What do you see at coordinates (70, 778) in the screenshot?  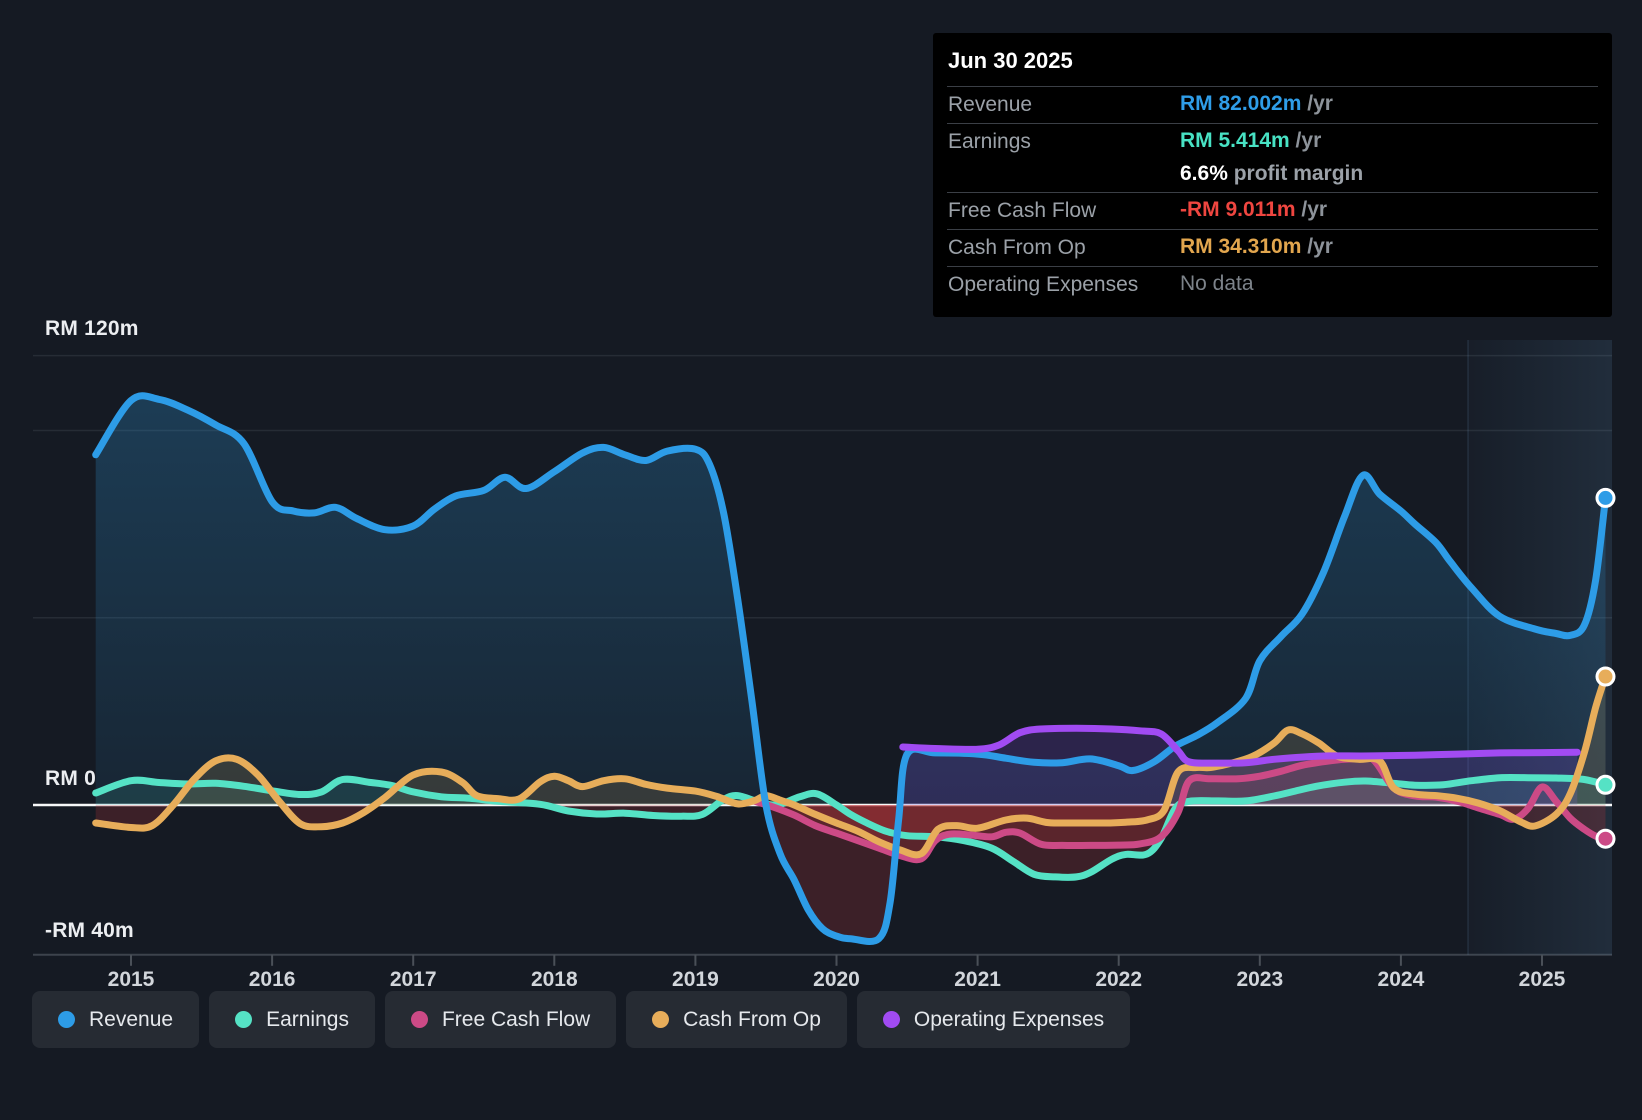 I see `y-axis-label-0: RM 0` at bounding box center [70, 778].